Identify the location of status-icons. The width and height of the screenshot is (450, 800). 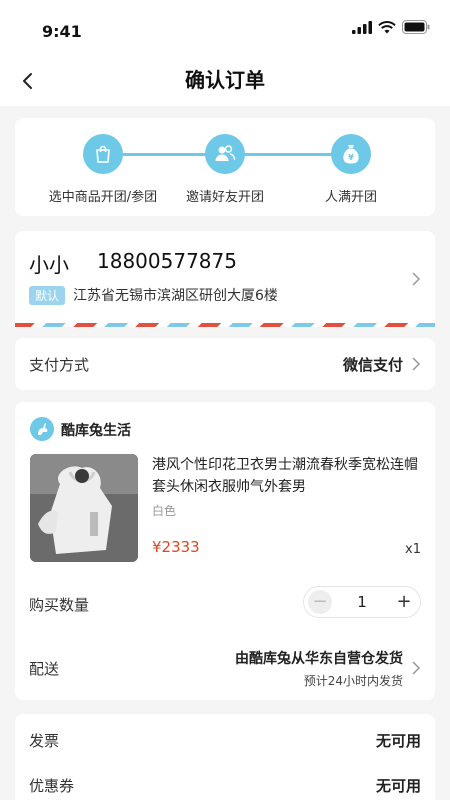
(391, 27).